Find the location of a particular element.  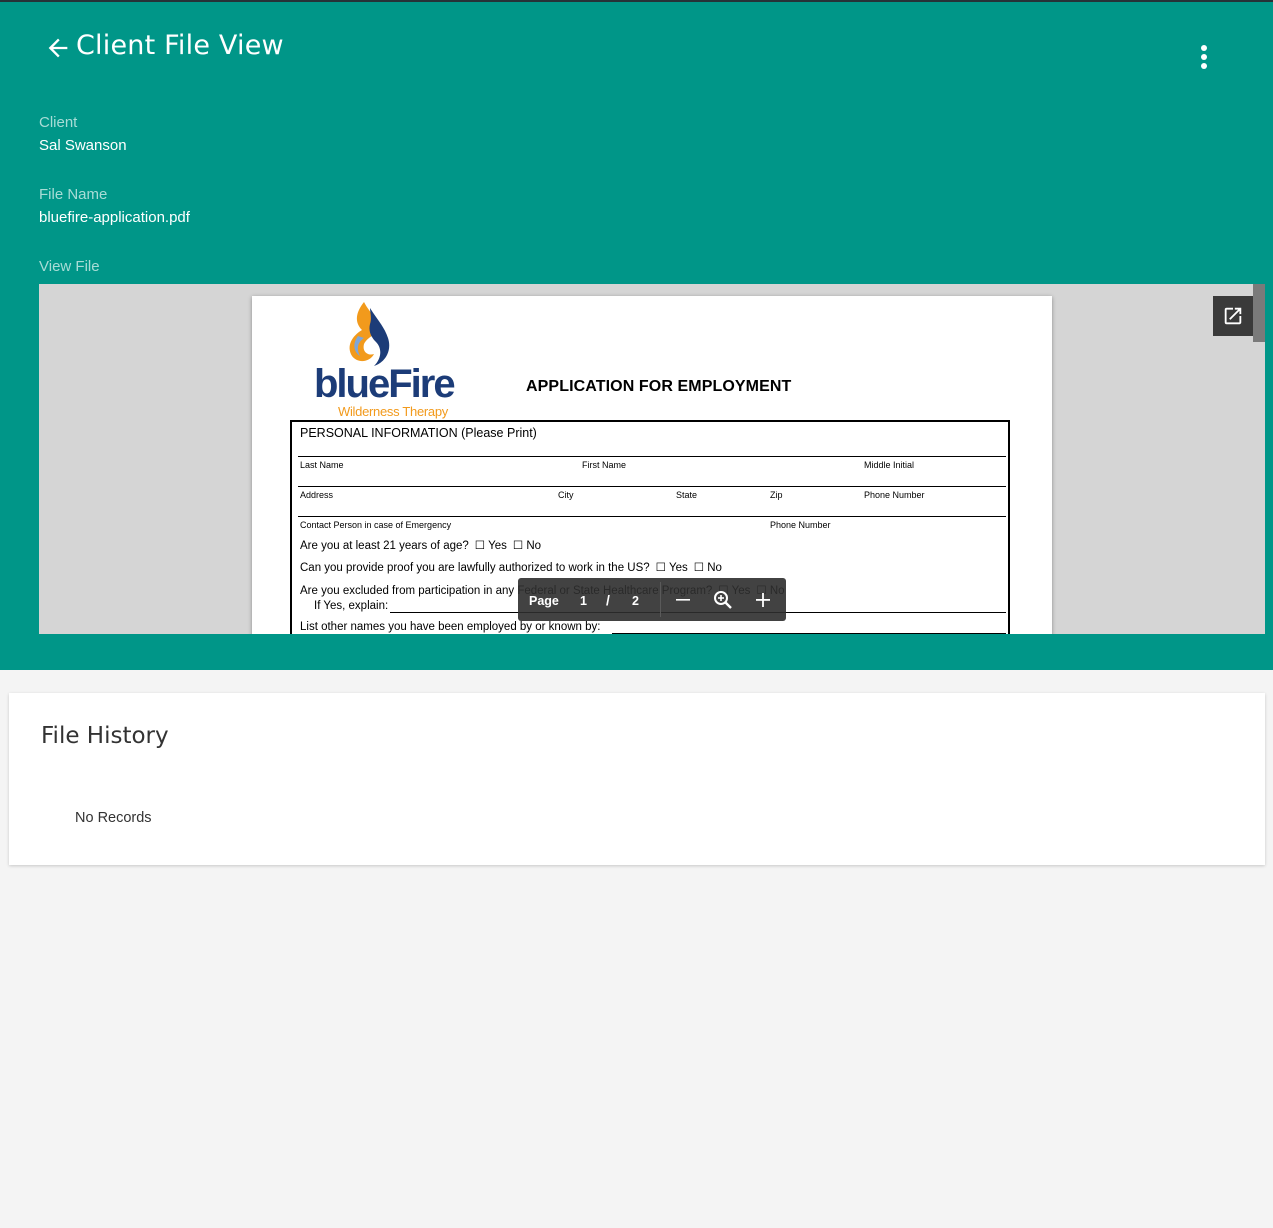

open-external-button is located at coordinates (1233, 316).